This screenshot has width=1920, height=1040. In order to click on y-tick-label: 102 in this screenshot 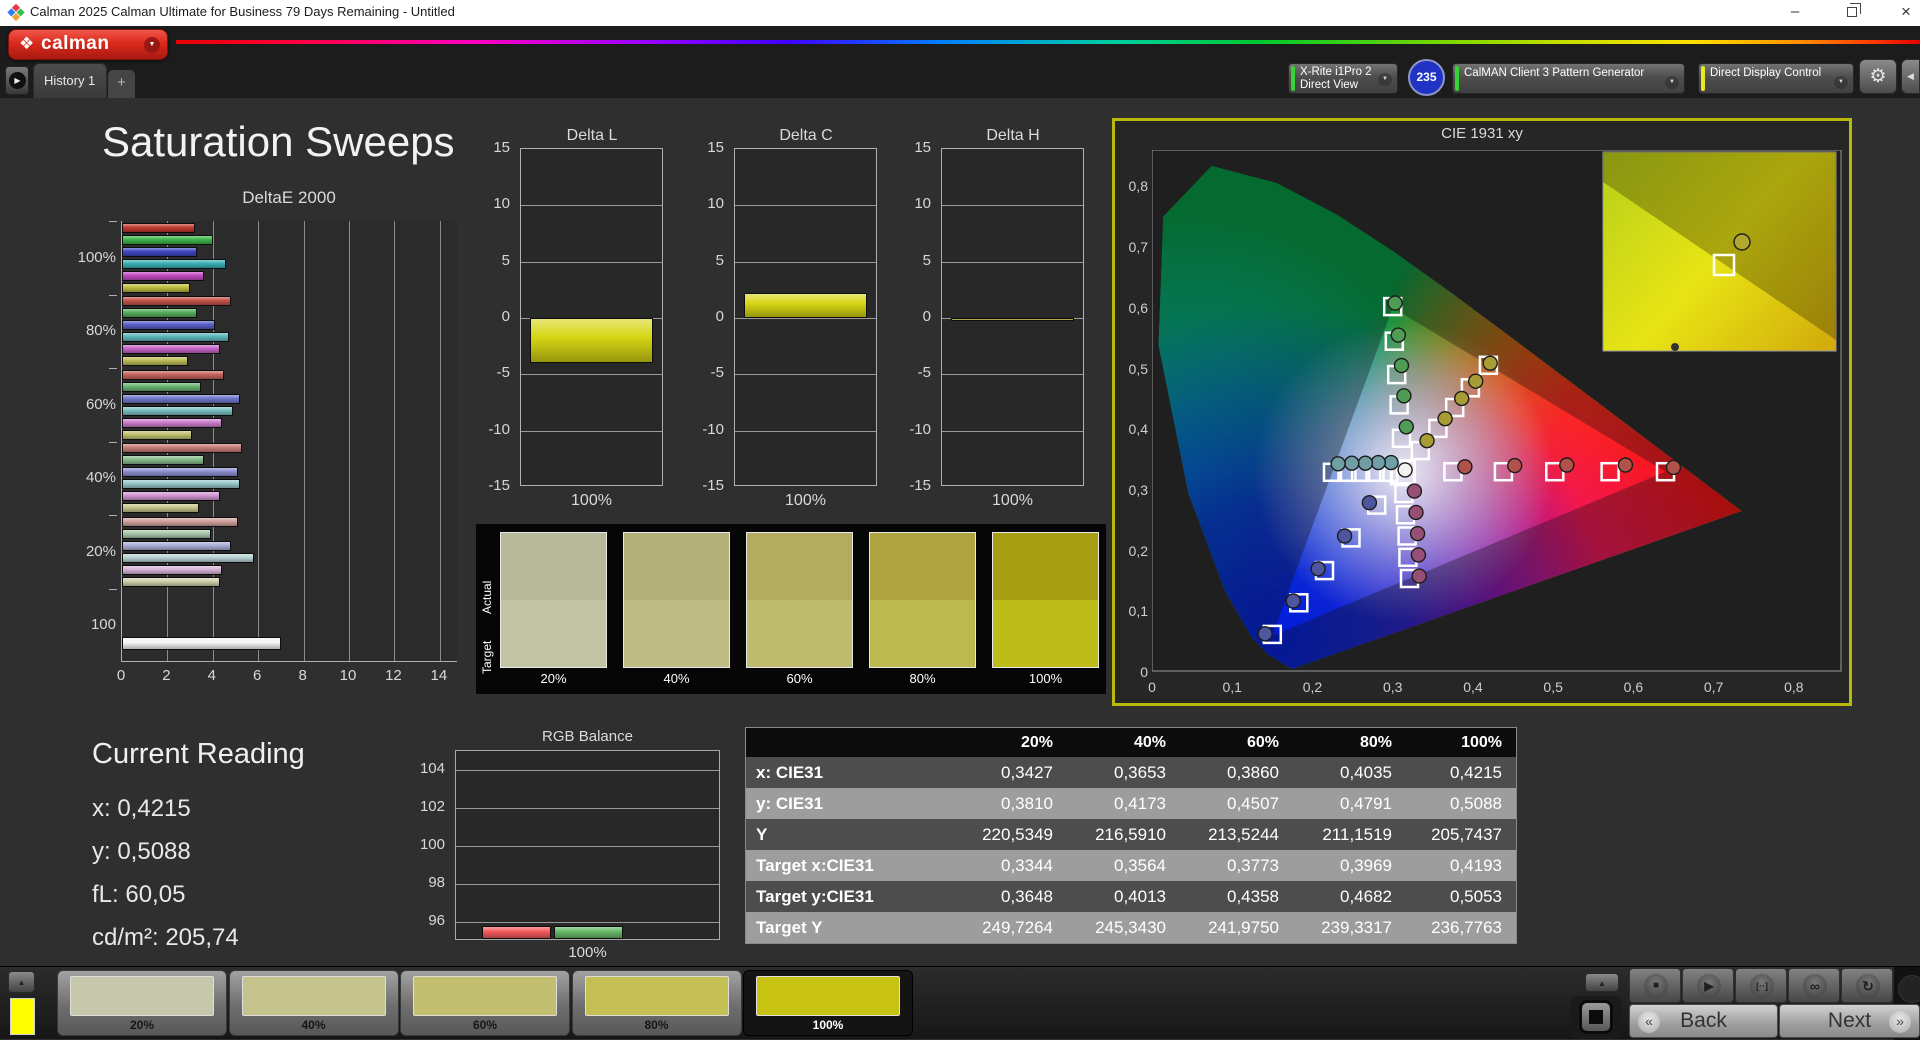, I will do `click(432, 806)`.